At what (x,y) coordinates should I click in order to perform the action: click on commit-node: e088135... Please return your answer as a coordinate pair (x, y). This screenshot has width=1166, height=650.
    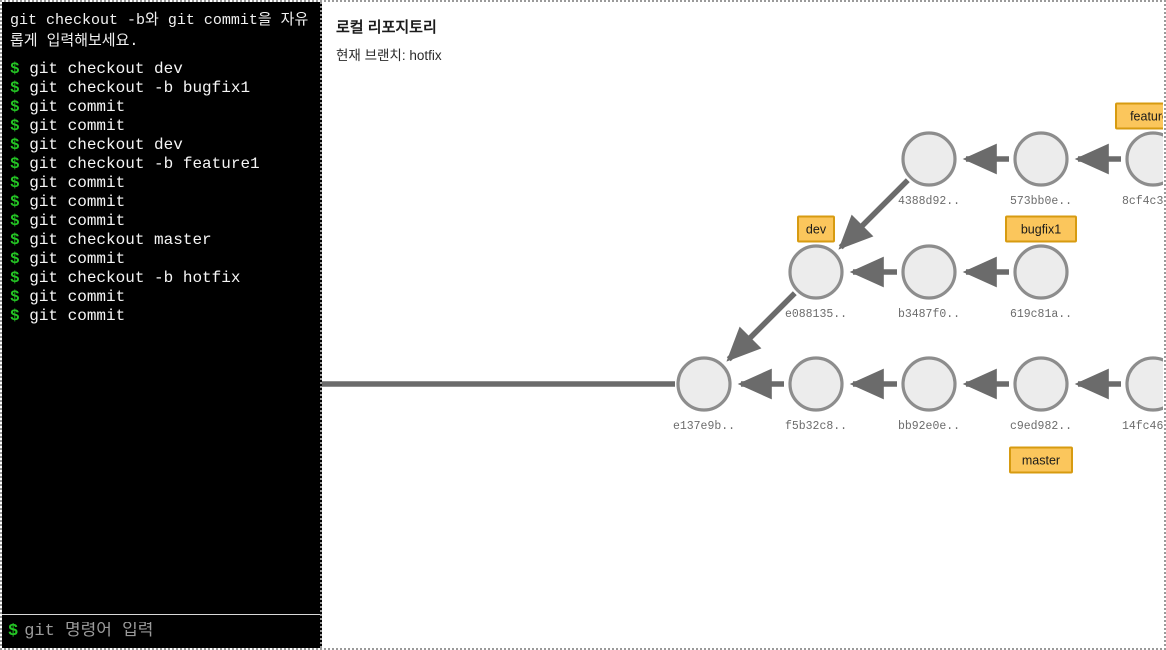
    Looking at the image, I should click on (816, 282).